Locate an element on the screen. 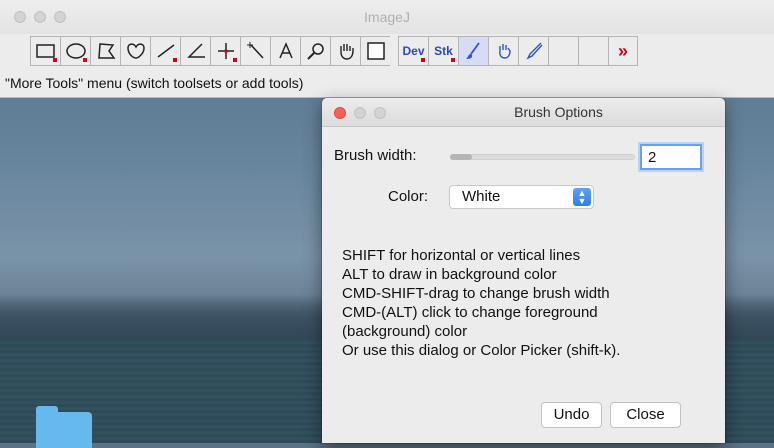 This screenshot has width=774, height=448. toolbar-separator is located at coordinates (394, 51).